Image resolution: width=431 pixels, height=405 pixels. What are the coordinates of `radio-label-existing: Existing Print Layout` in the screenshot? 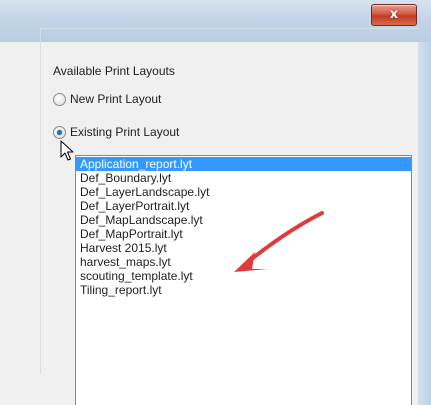 It's located at (125, 132).